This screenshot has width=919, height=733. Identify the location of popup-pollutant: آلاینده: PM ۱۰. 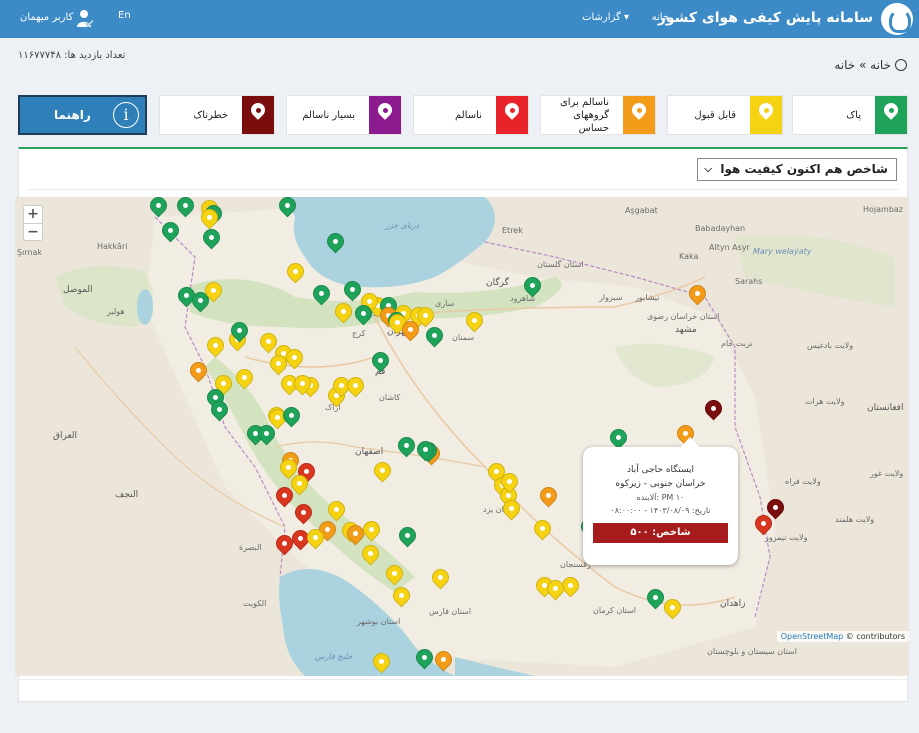
(660, 497).